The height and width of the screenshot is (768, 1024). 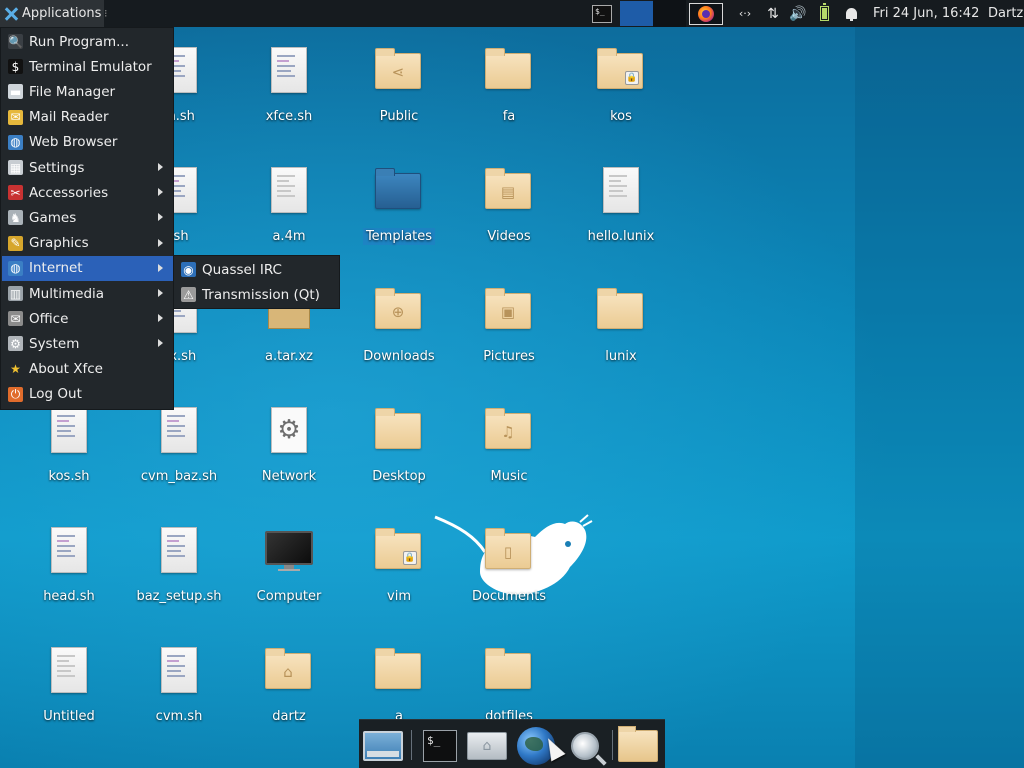 What do you see at coordinates (509, 462) in the screenshot?
I see `desktop-icon: ♫ Music` at bounding box center [509, 462].